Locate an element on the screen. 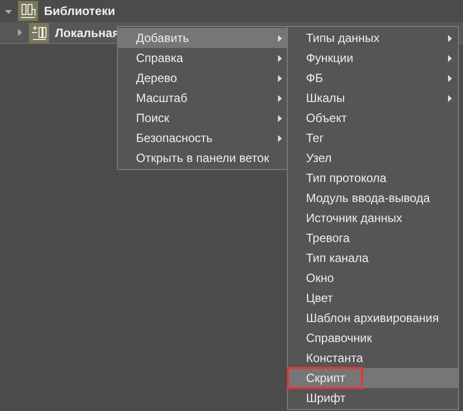  menu-item-label: Тип канала is located at coordinates (337, 258).